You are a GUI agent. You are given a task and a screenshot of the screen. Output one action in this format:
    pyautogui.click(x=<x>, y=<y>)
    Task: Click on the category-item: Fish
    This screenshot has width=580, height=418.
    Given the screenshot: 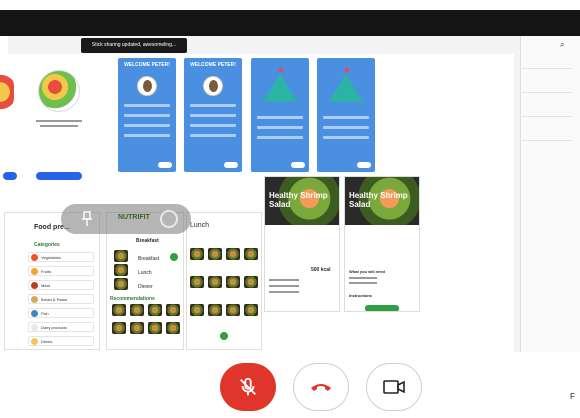 What is the action you would take?
    pyautogui.click(x=61, y=313)
    